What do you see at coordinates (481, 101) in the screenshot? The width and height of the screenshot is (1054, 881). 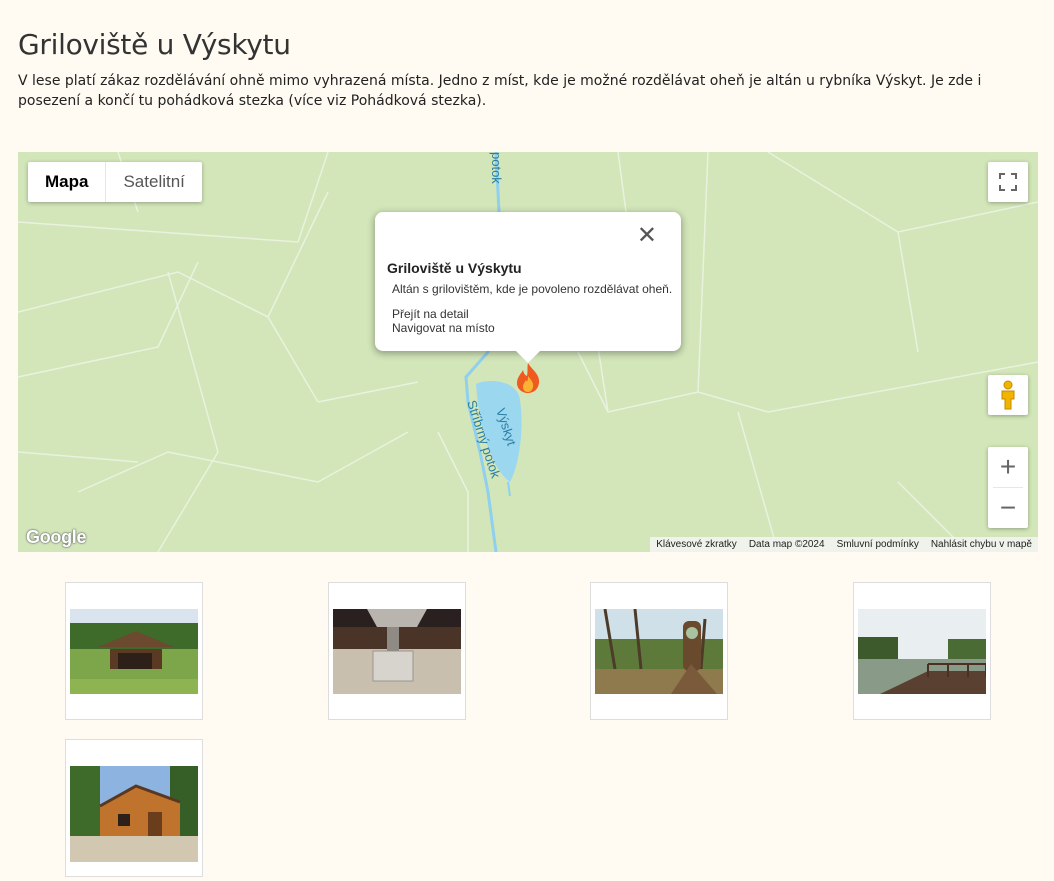 I see `intro-tail: ).` at bounding box center [481, 101].